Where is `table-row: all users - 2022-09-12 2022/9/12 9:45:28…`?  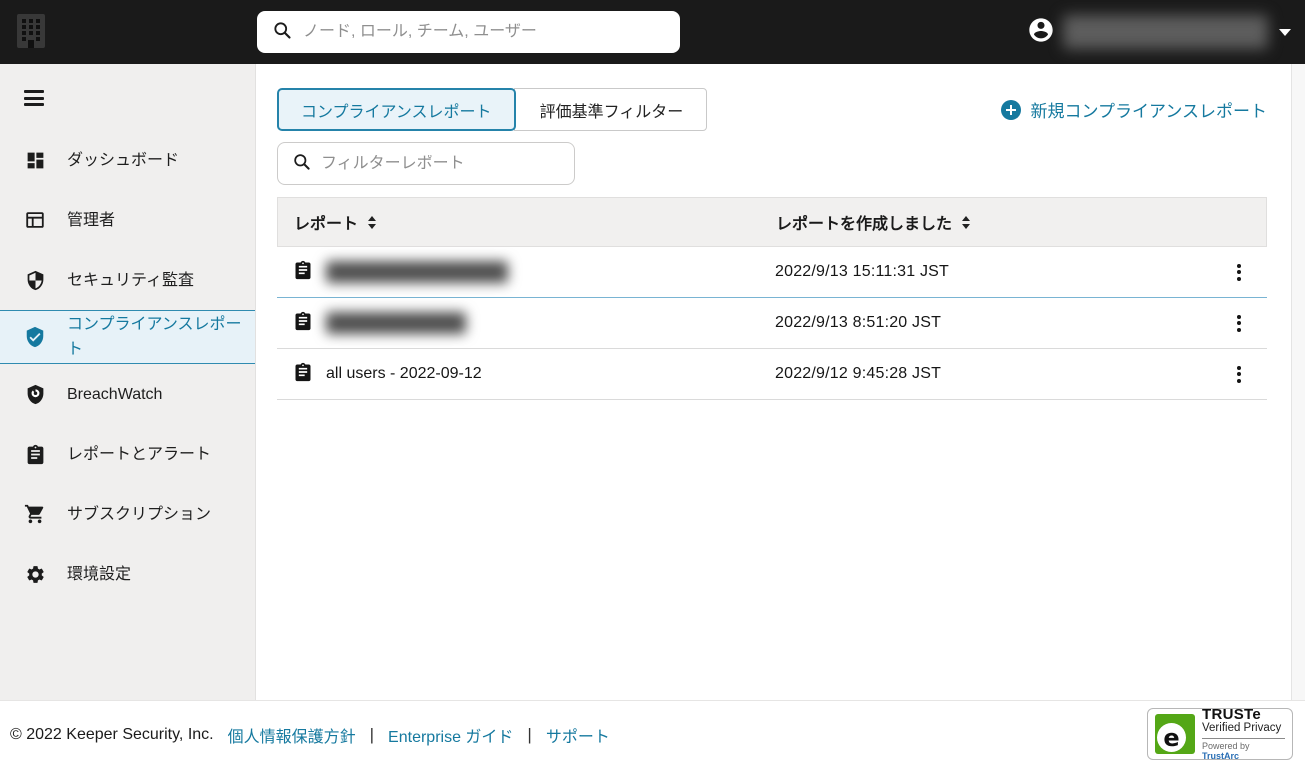 table-row: all users - 2022-09-12 2022/9/12 9:45:28… is located at coordinates (772, 374).